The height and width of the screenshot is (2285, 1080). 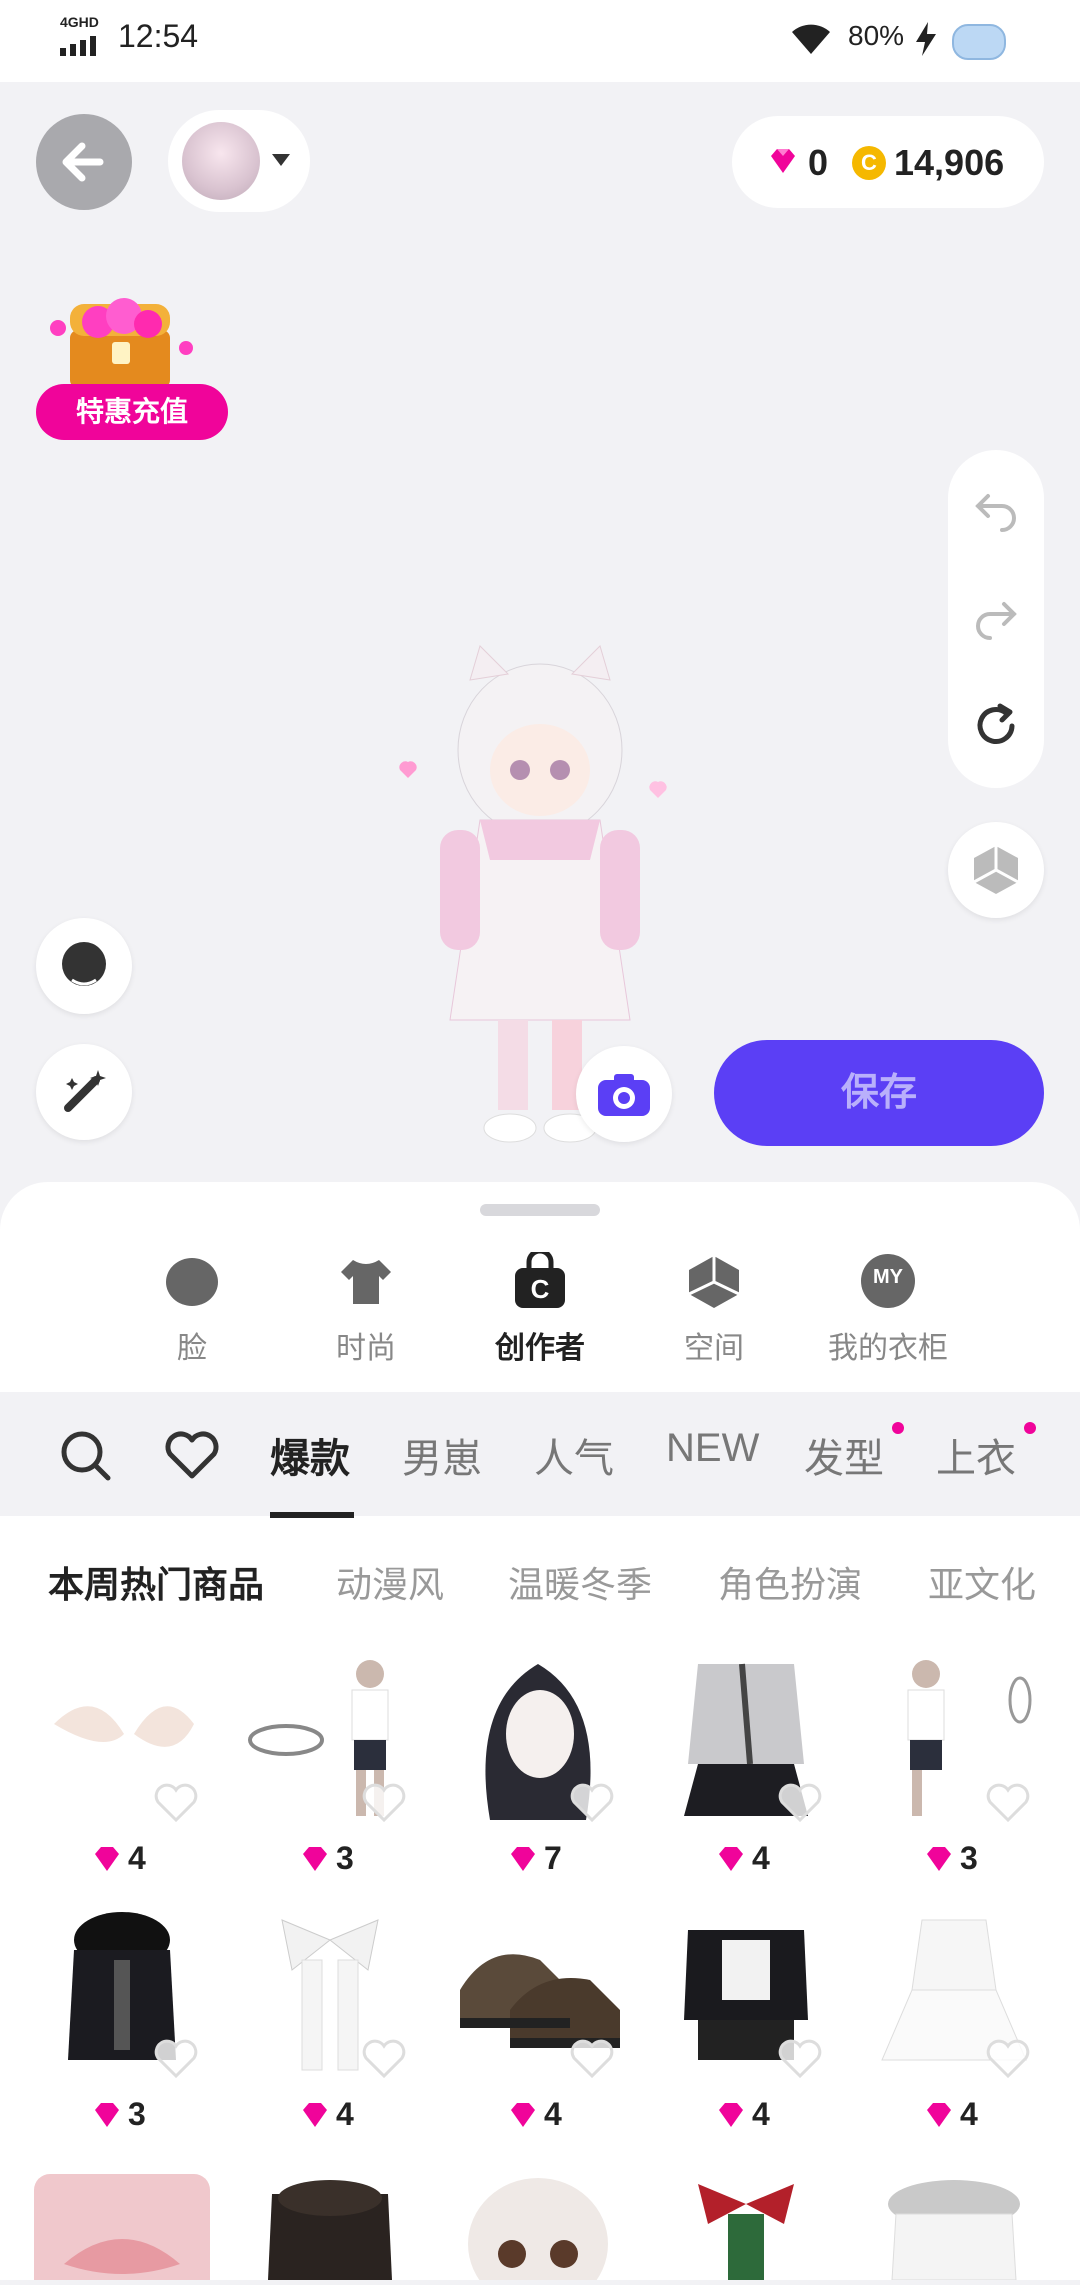 I want to click on category-label: 时尚, so click(x=366, y=1348).